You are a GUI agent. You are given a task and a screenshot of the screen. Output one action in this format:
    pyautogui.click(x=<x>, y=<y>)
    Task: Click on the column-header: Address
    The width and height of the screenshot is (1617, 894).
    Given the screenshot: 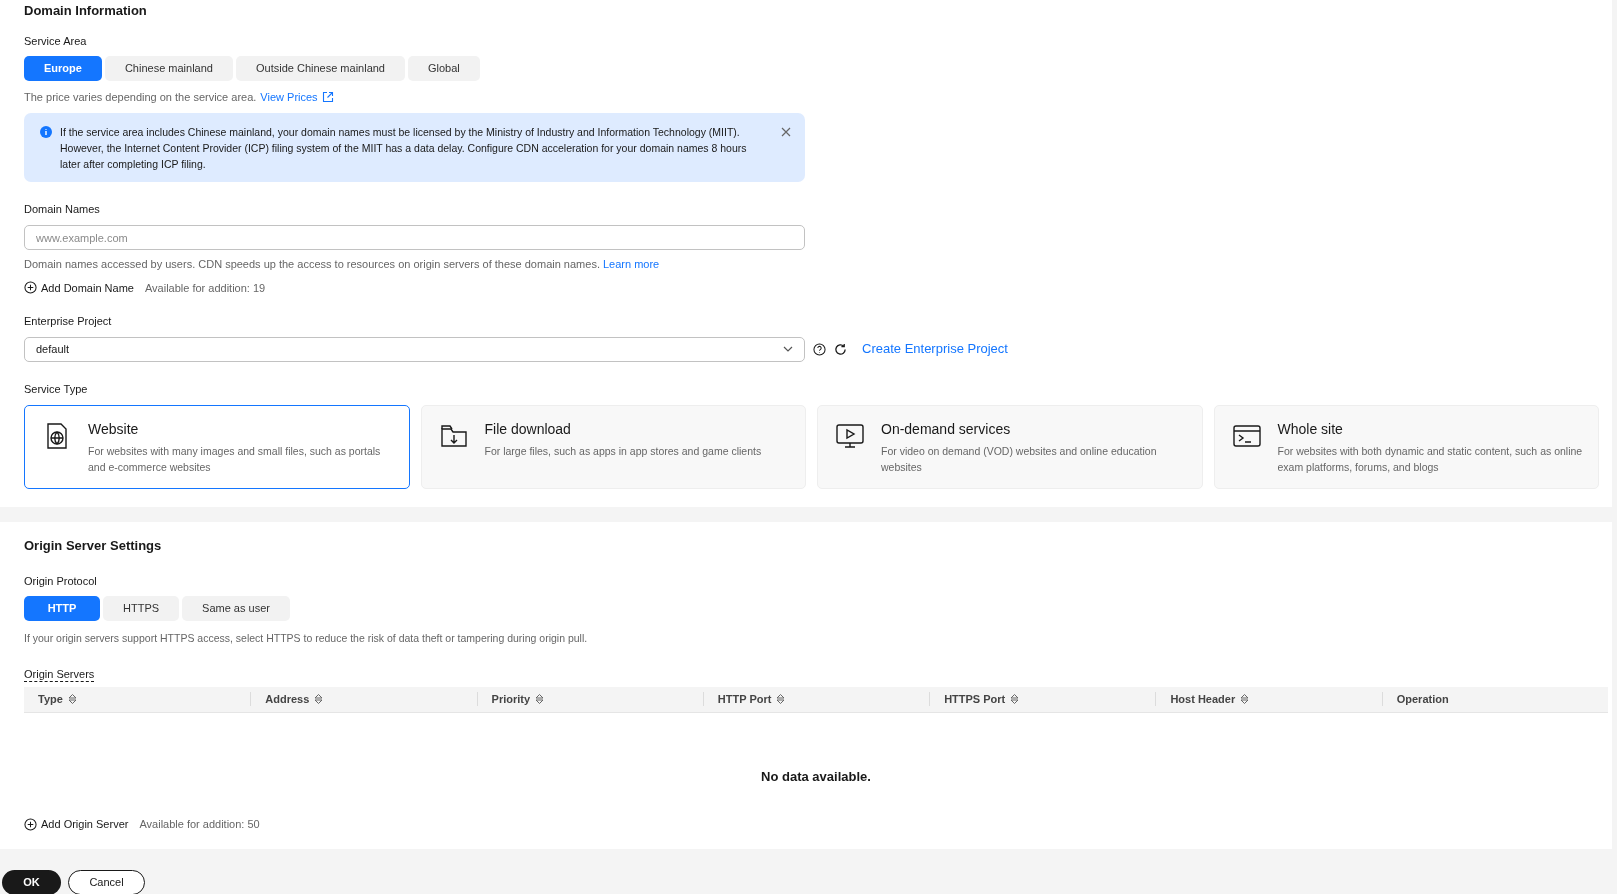 What is the action you would take?
    pyautogui.click(x=287, y=699)
    